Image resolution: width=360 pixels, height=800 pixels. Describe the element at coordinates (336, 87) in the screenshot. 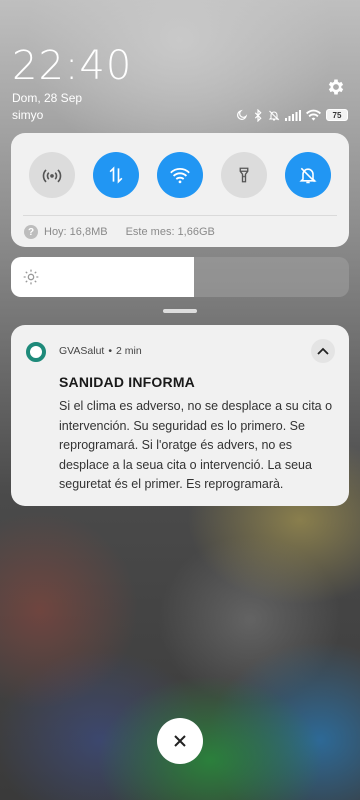

I see `gear-icon` at that location.